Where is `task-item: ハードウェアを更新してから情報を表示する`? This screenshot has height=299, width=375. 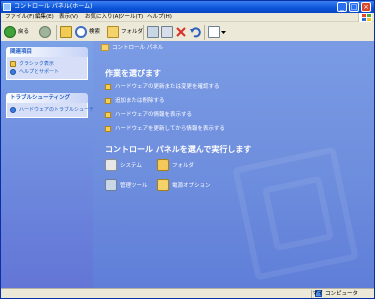 task-item: ハードウェアを更新してから情報を表示する is located at coordinates (205, 129).